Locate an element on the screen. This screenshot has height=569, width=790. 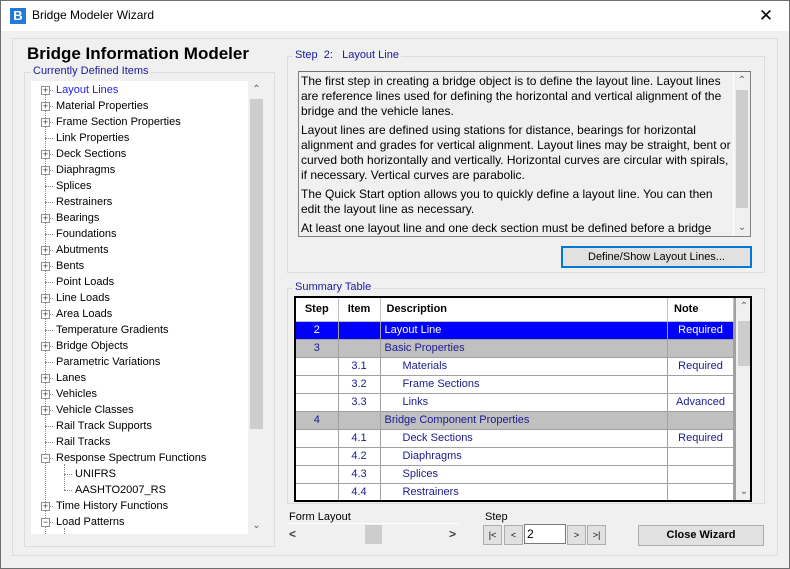
tree-item: + Bents is located at coordinates (141, 266).